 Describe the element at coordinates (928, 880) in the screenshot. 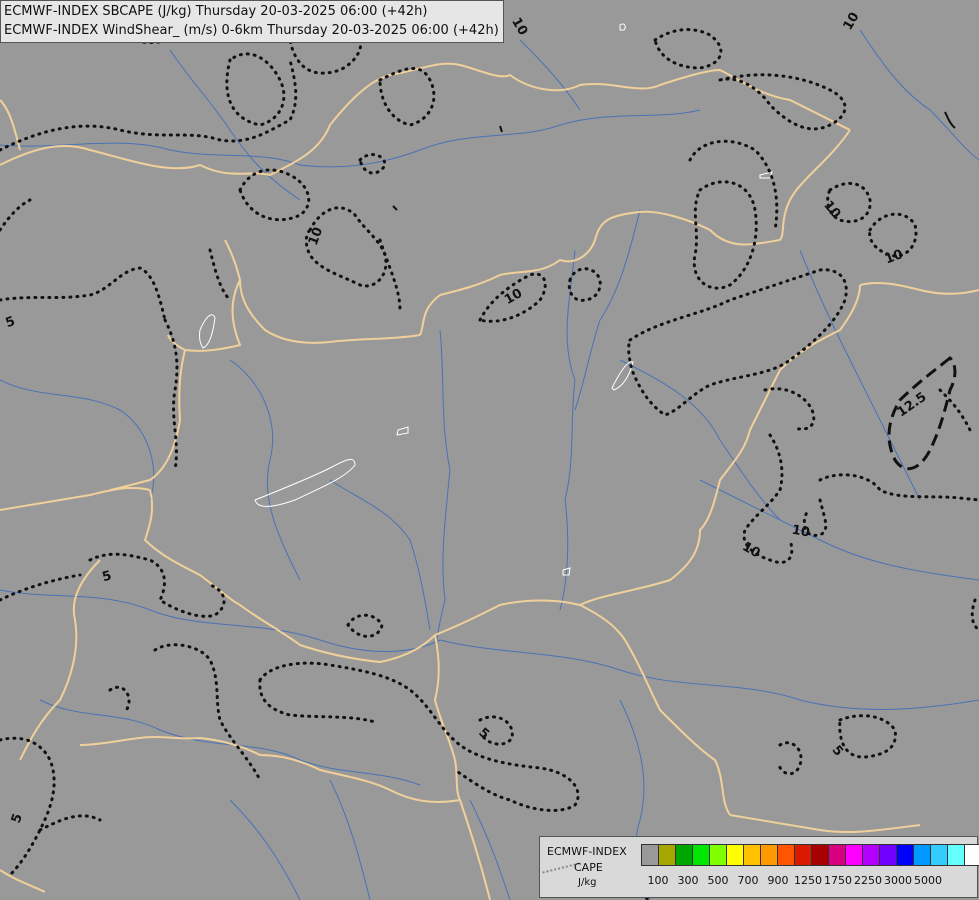

I see `legend-tick-label: 5000` at that location.